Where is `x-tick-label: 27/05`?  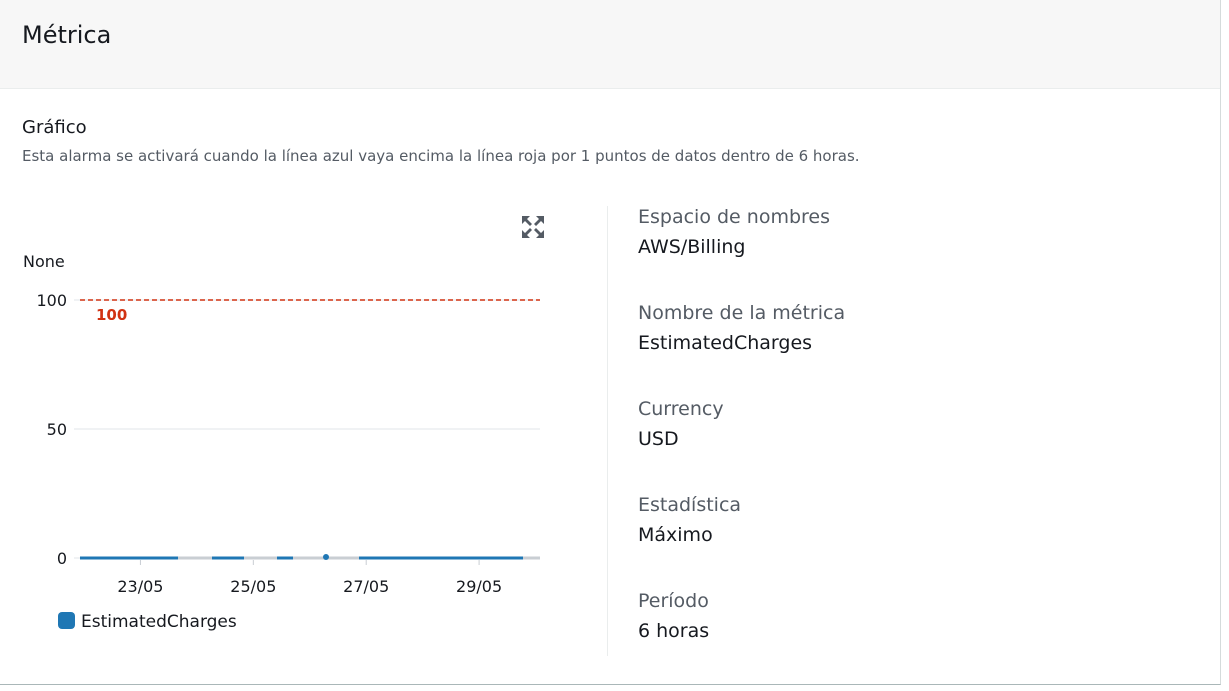 x-tick-label: 27/05 is located at coordinates (366, 586).